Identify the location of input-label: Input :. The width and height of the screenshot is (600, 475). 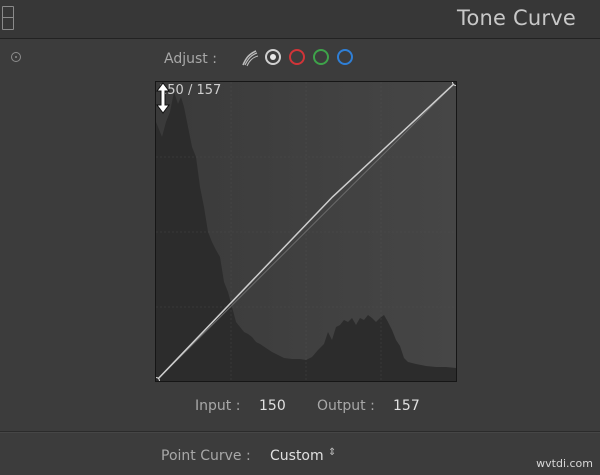
(218, 406).